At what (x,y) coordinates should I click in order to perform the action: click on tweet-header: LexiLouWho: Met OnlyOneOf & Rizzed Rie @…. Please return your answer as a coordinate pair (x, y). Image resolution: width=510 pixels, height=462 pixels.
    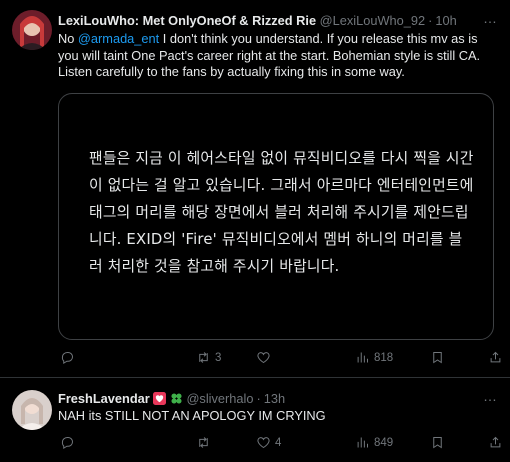
    Looking at the image, I should click on (257, 20).